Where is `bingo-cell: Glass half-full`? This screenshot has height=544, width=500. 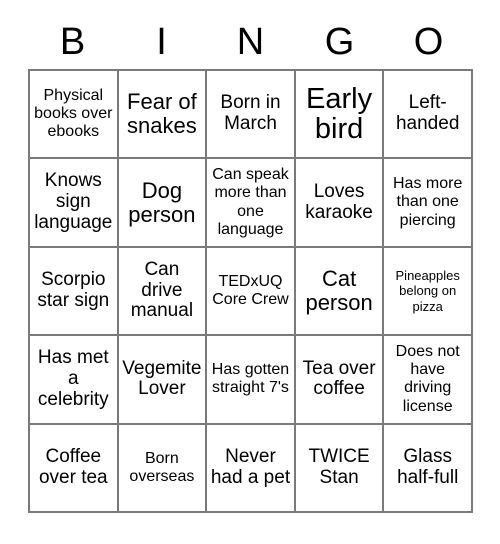
bingo-cell: Glass half-full is located at coordinates (428, 468).